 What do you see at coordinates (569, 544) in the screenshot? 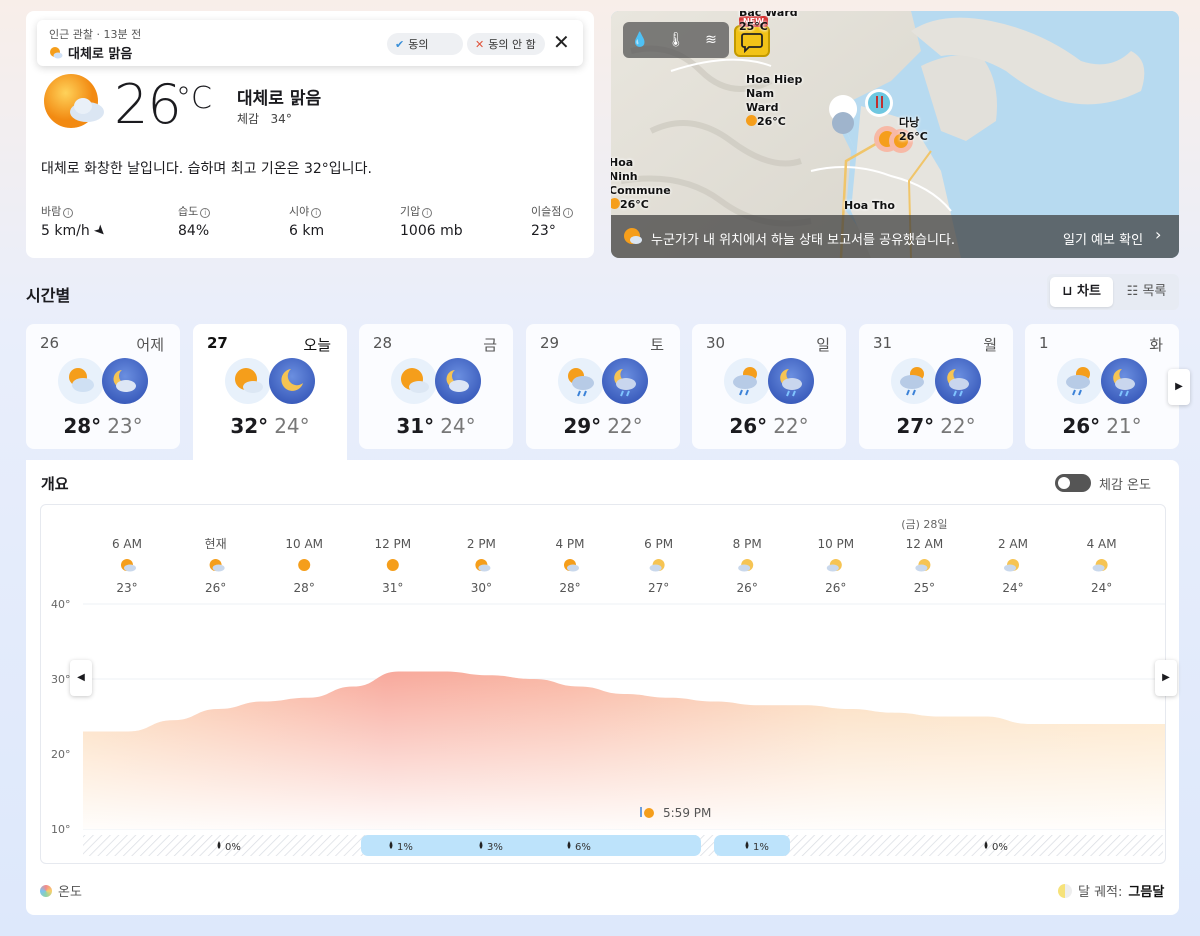
I see `hour-label: 4 PM` at bounding box center [569, 544].